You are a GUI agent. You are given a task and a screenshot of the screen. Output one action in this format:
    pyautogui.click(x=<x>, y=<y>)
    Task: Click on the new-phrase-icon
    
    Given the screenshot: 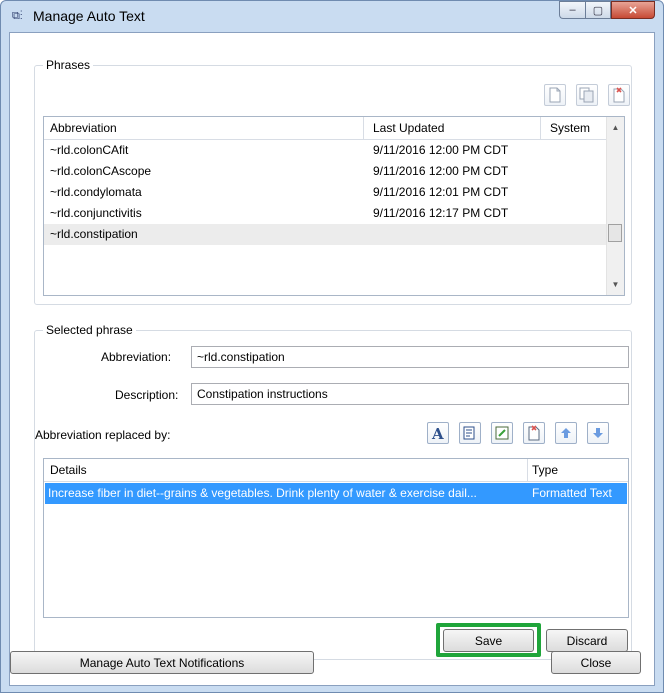 What is the action you would take?
    pyautogui.click(x=555, y=95)
    